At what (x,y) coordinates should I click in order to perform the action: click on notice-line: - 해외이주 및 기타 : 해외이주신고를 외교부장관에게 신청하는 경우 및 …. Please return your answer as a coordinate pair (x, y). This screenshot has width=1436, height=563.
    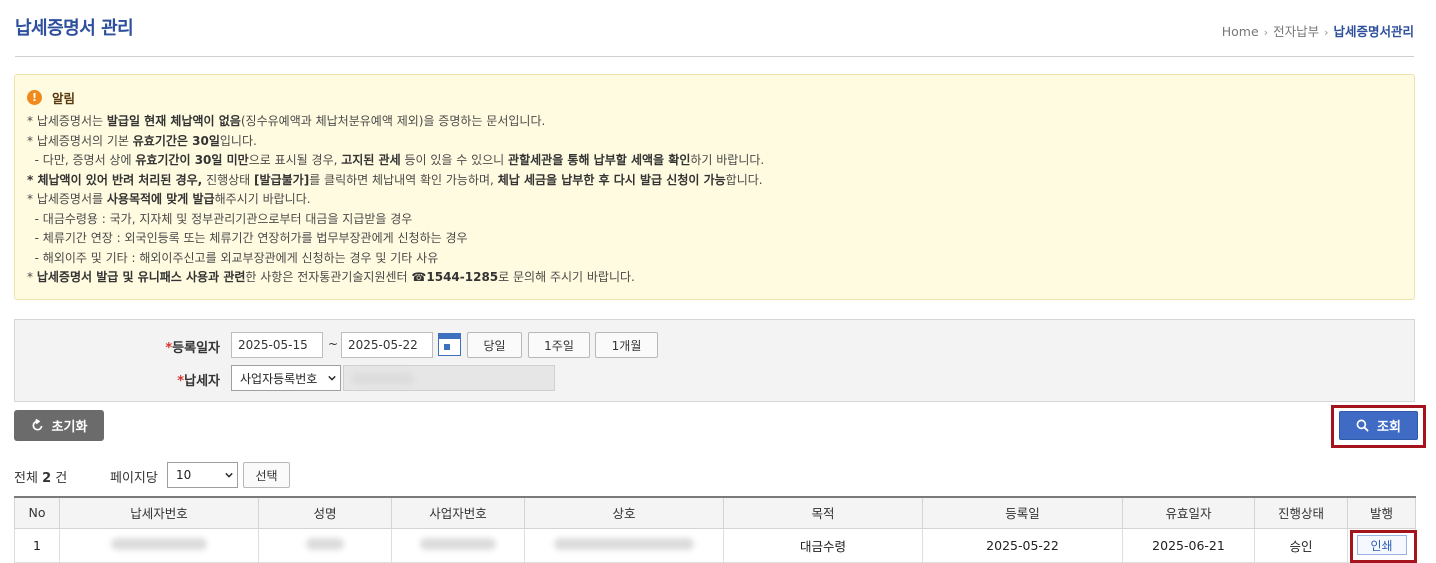
    Looking at the image, I should click on (233, 257).